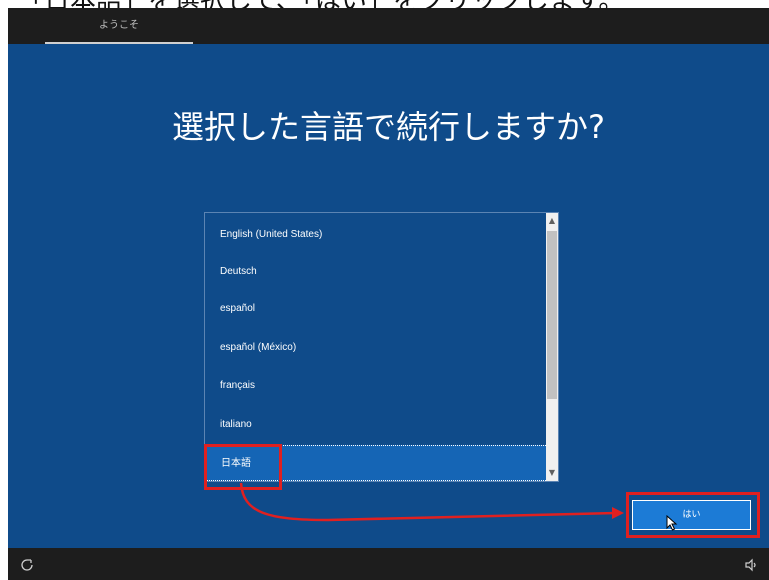 Image resolution: width=769 pixels, height=580 pixels. What do you see at coordinates (751, 565) in the screenshot?
I see `volume-icon` at bounding box center [751, 565].